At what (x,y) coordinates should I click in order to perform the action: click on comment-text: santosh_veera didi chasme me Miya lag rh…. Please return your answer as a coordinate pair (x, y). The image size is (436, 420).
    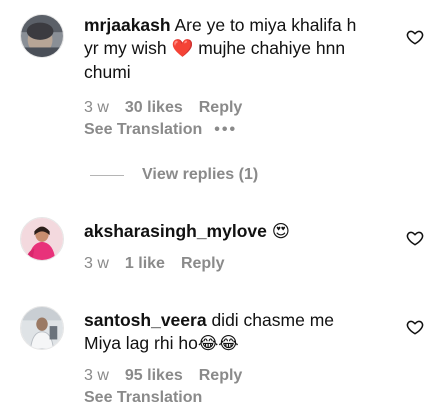
    Looking at the image, I should click on (234, 332).